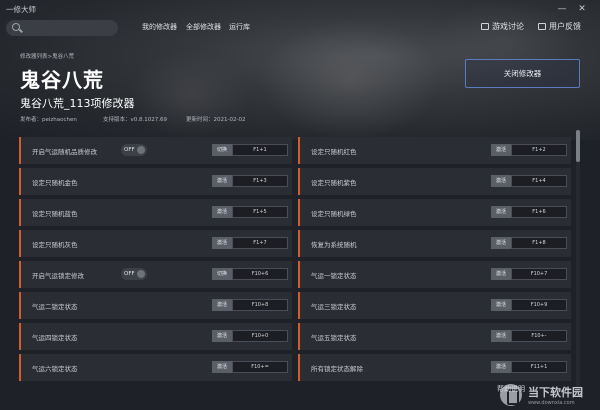 This screenshot has width=600, height=410. I want to click on nav-my-trainers: 我的修改器, so click(159, 27).